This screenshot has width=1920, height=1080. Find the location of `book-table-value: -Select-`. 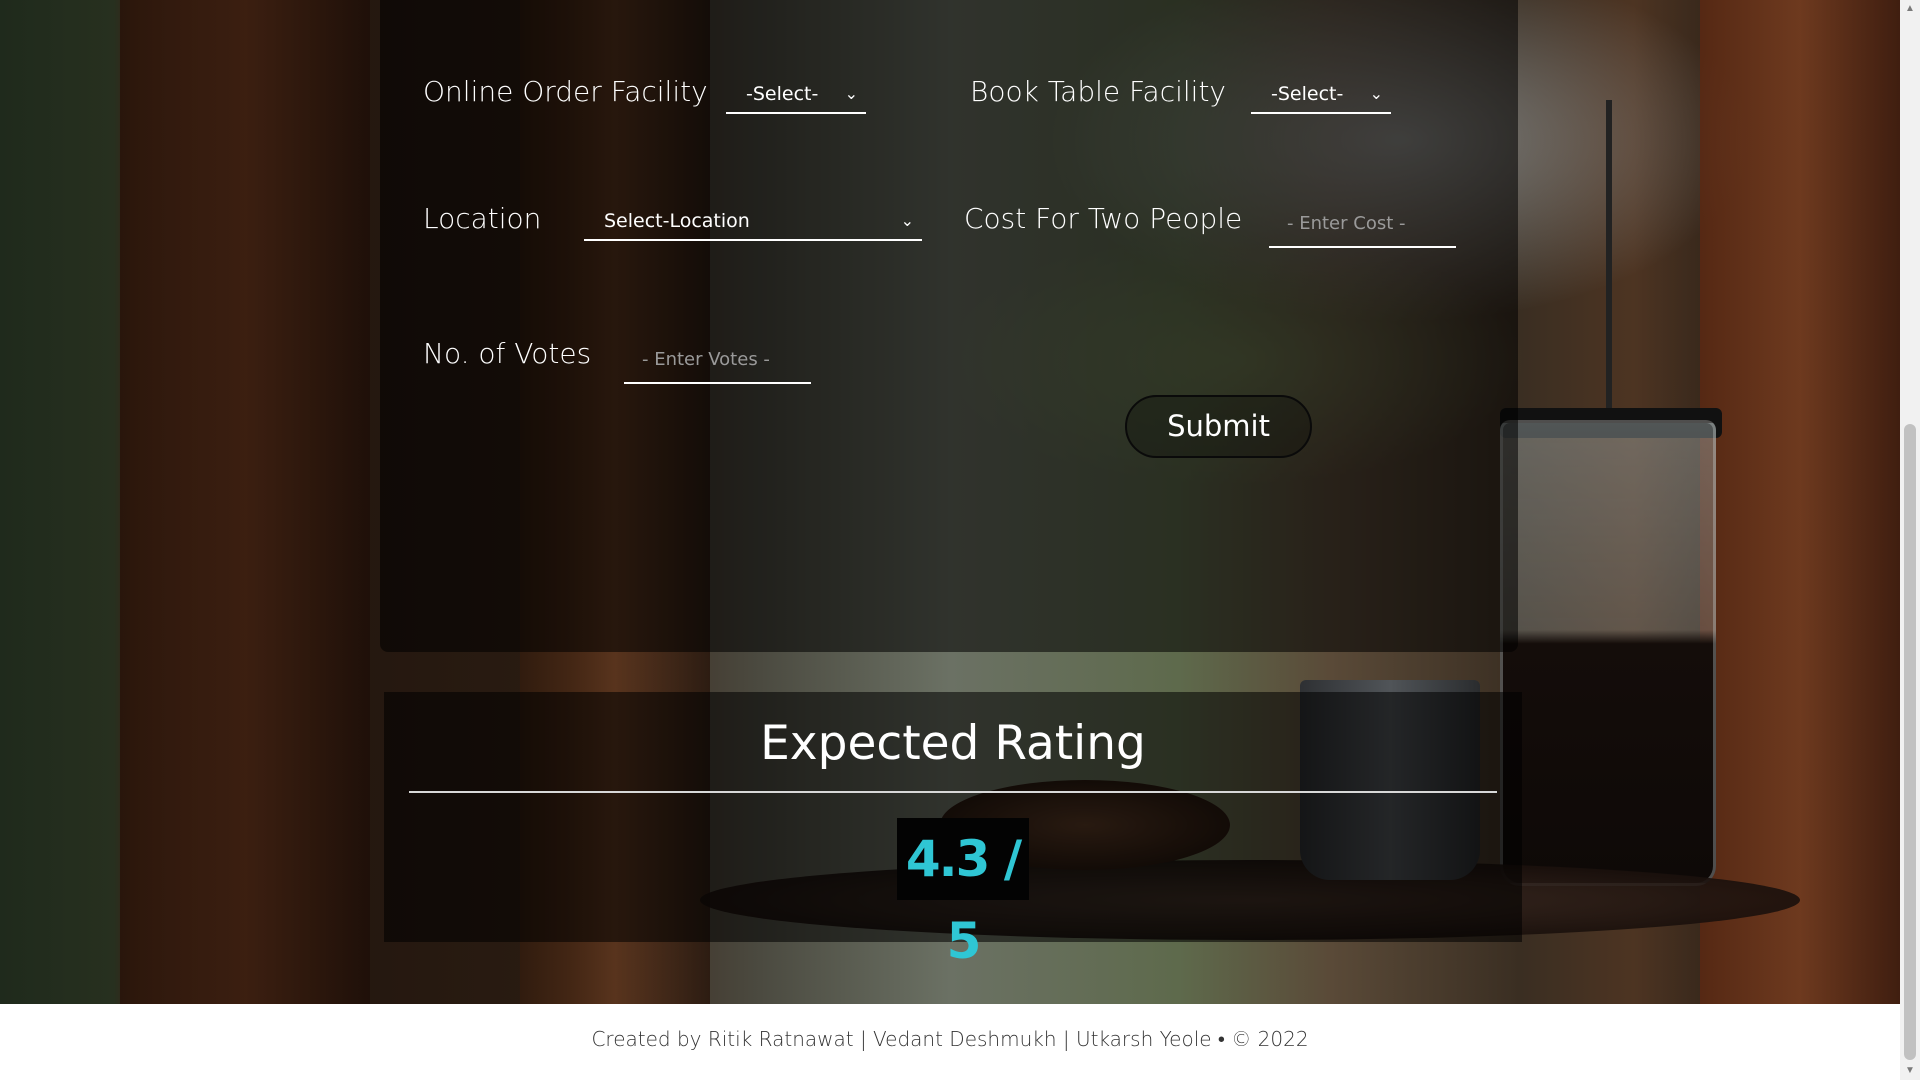

book-table-value: -Select- is located at coordinates (1307, 94).